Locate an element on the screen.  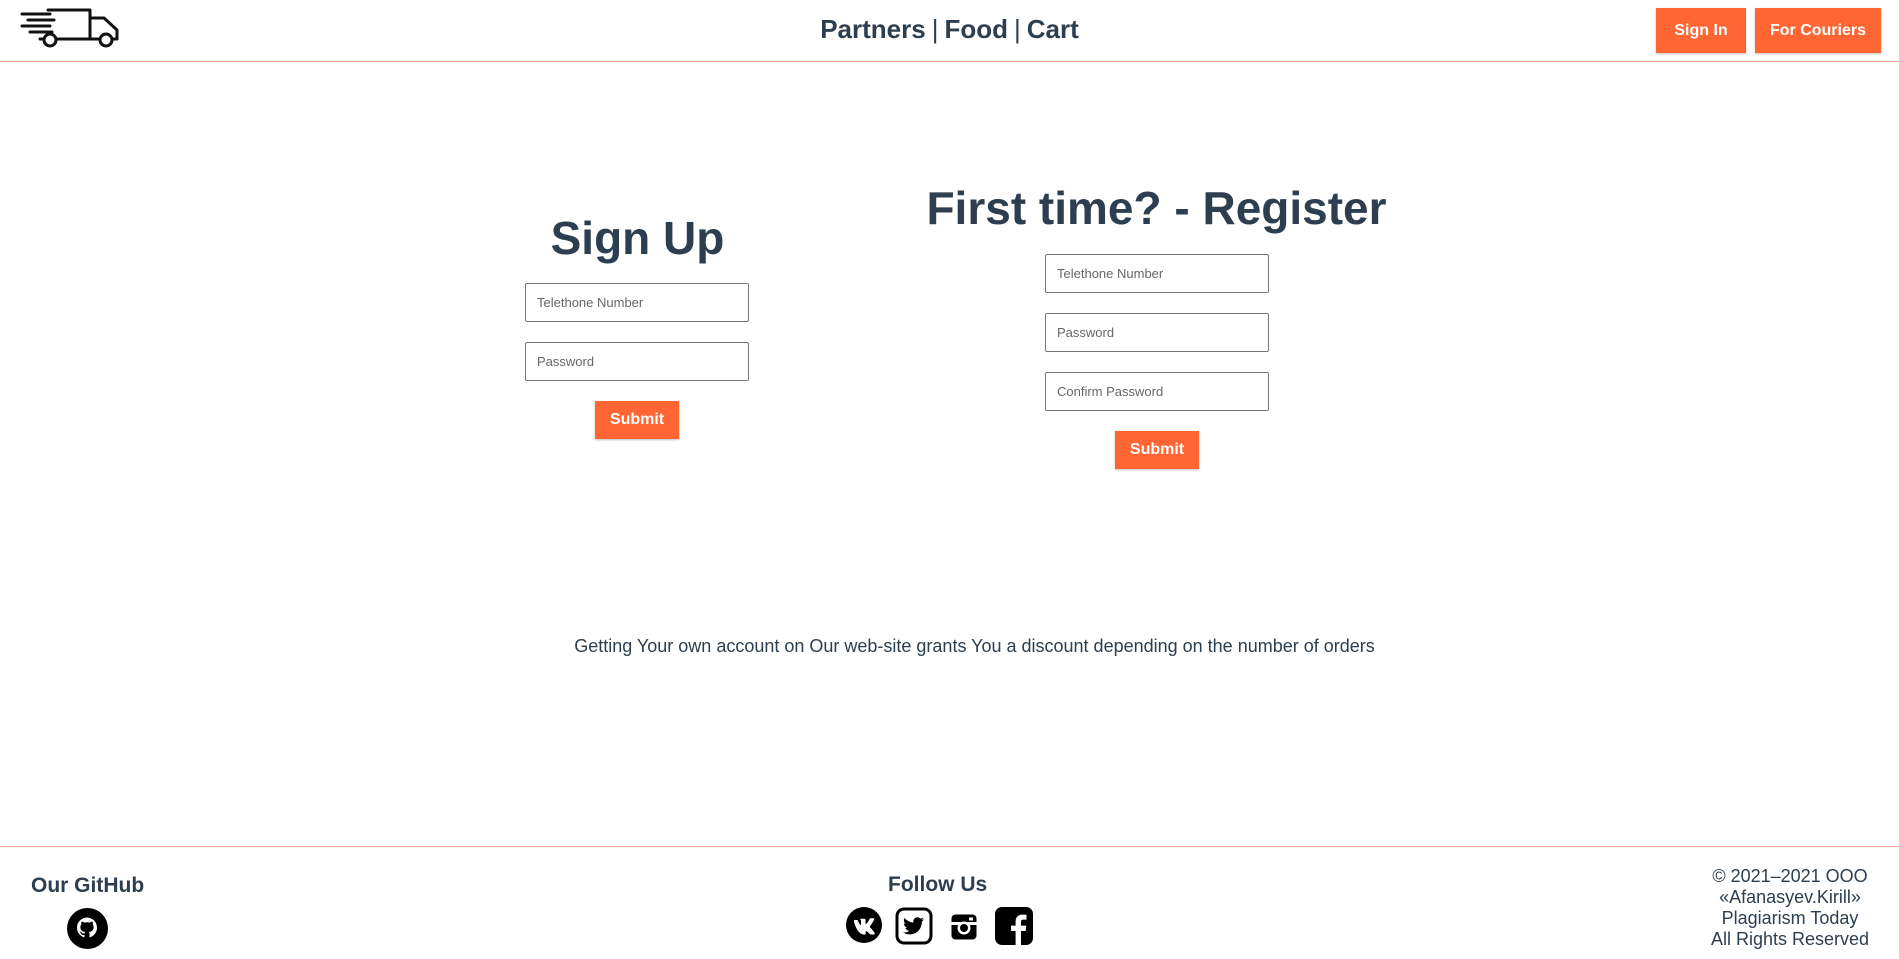
github-icon is located at coordinates (87, 928).